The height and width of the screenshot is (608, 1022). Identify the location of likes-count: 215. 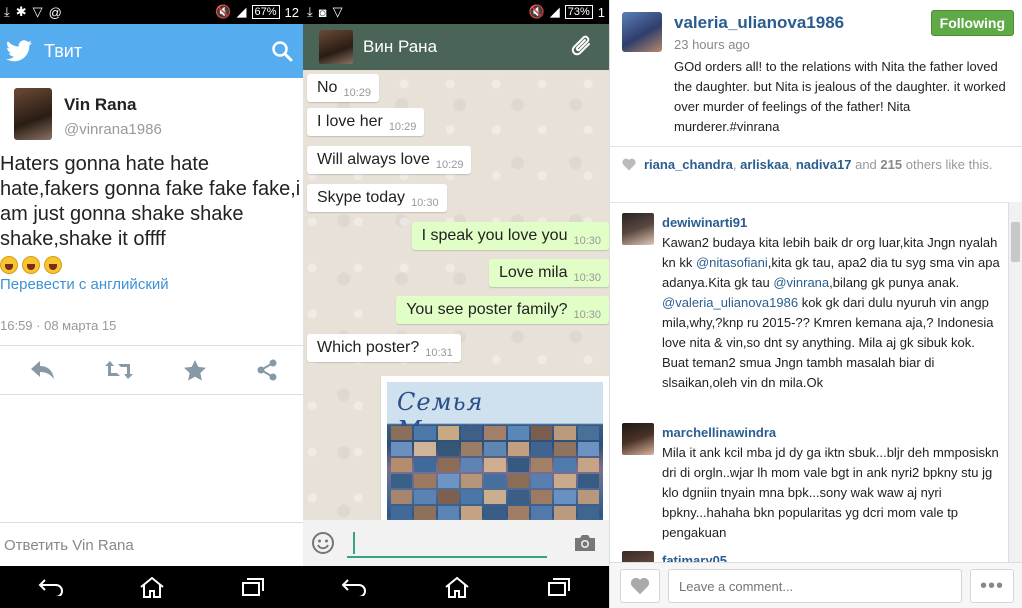
(891, 164).